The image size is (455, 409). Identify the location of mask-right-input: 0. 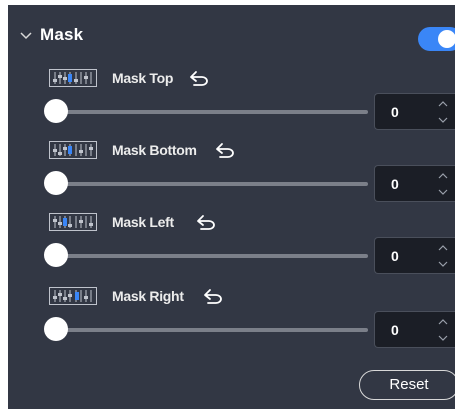
(414, 329).